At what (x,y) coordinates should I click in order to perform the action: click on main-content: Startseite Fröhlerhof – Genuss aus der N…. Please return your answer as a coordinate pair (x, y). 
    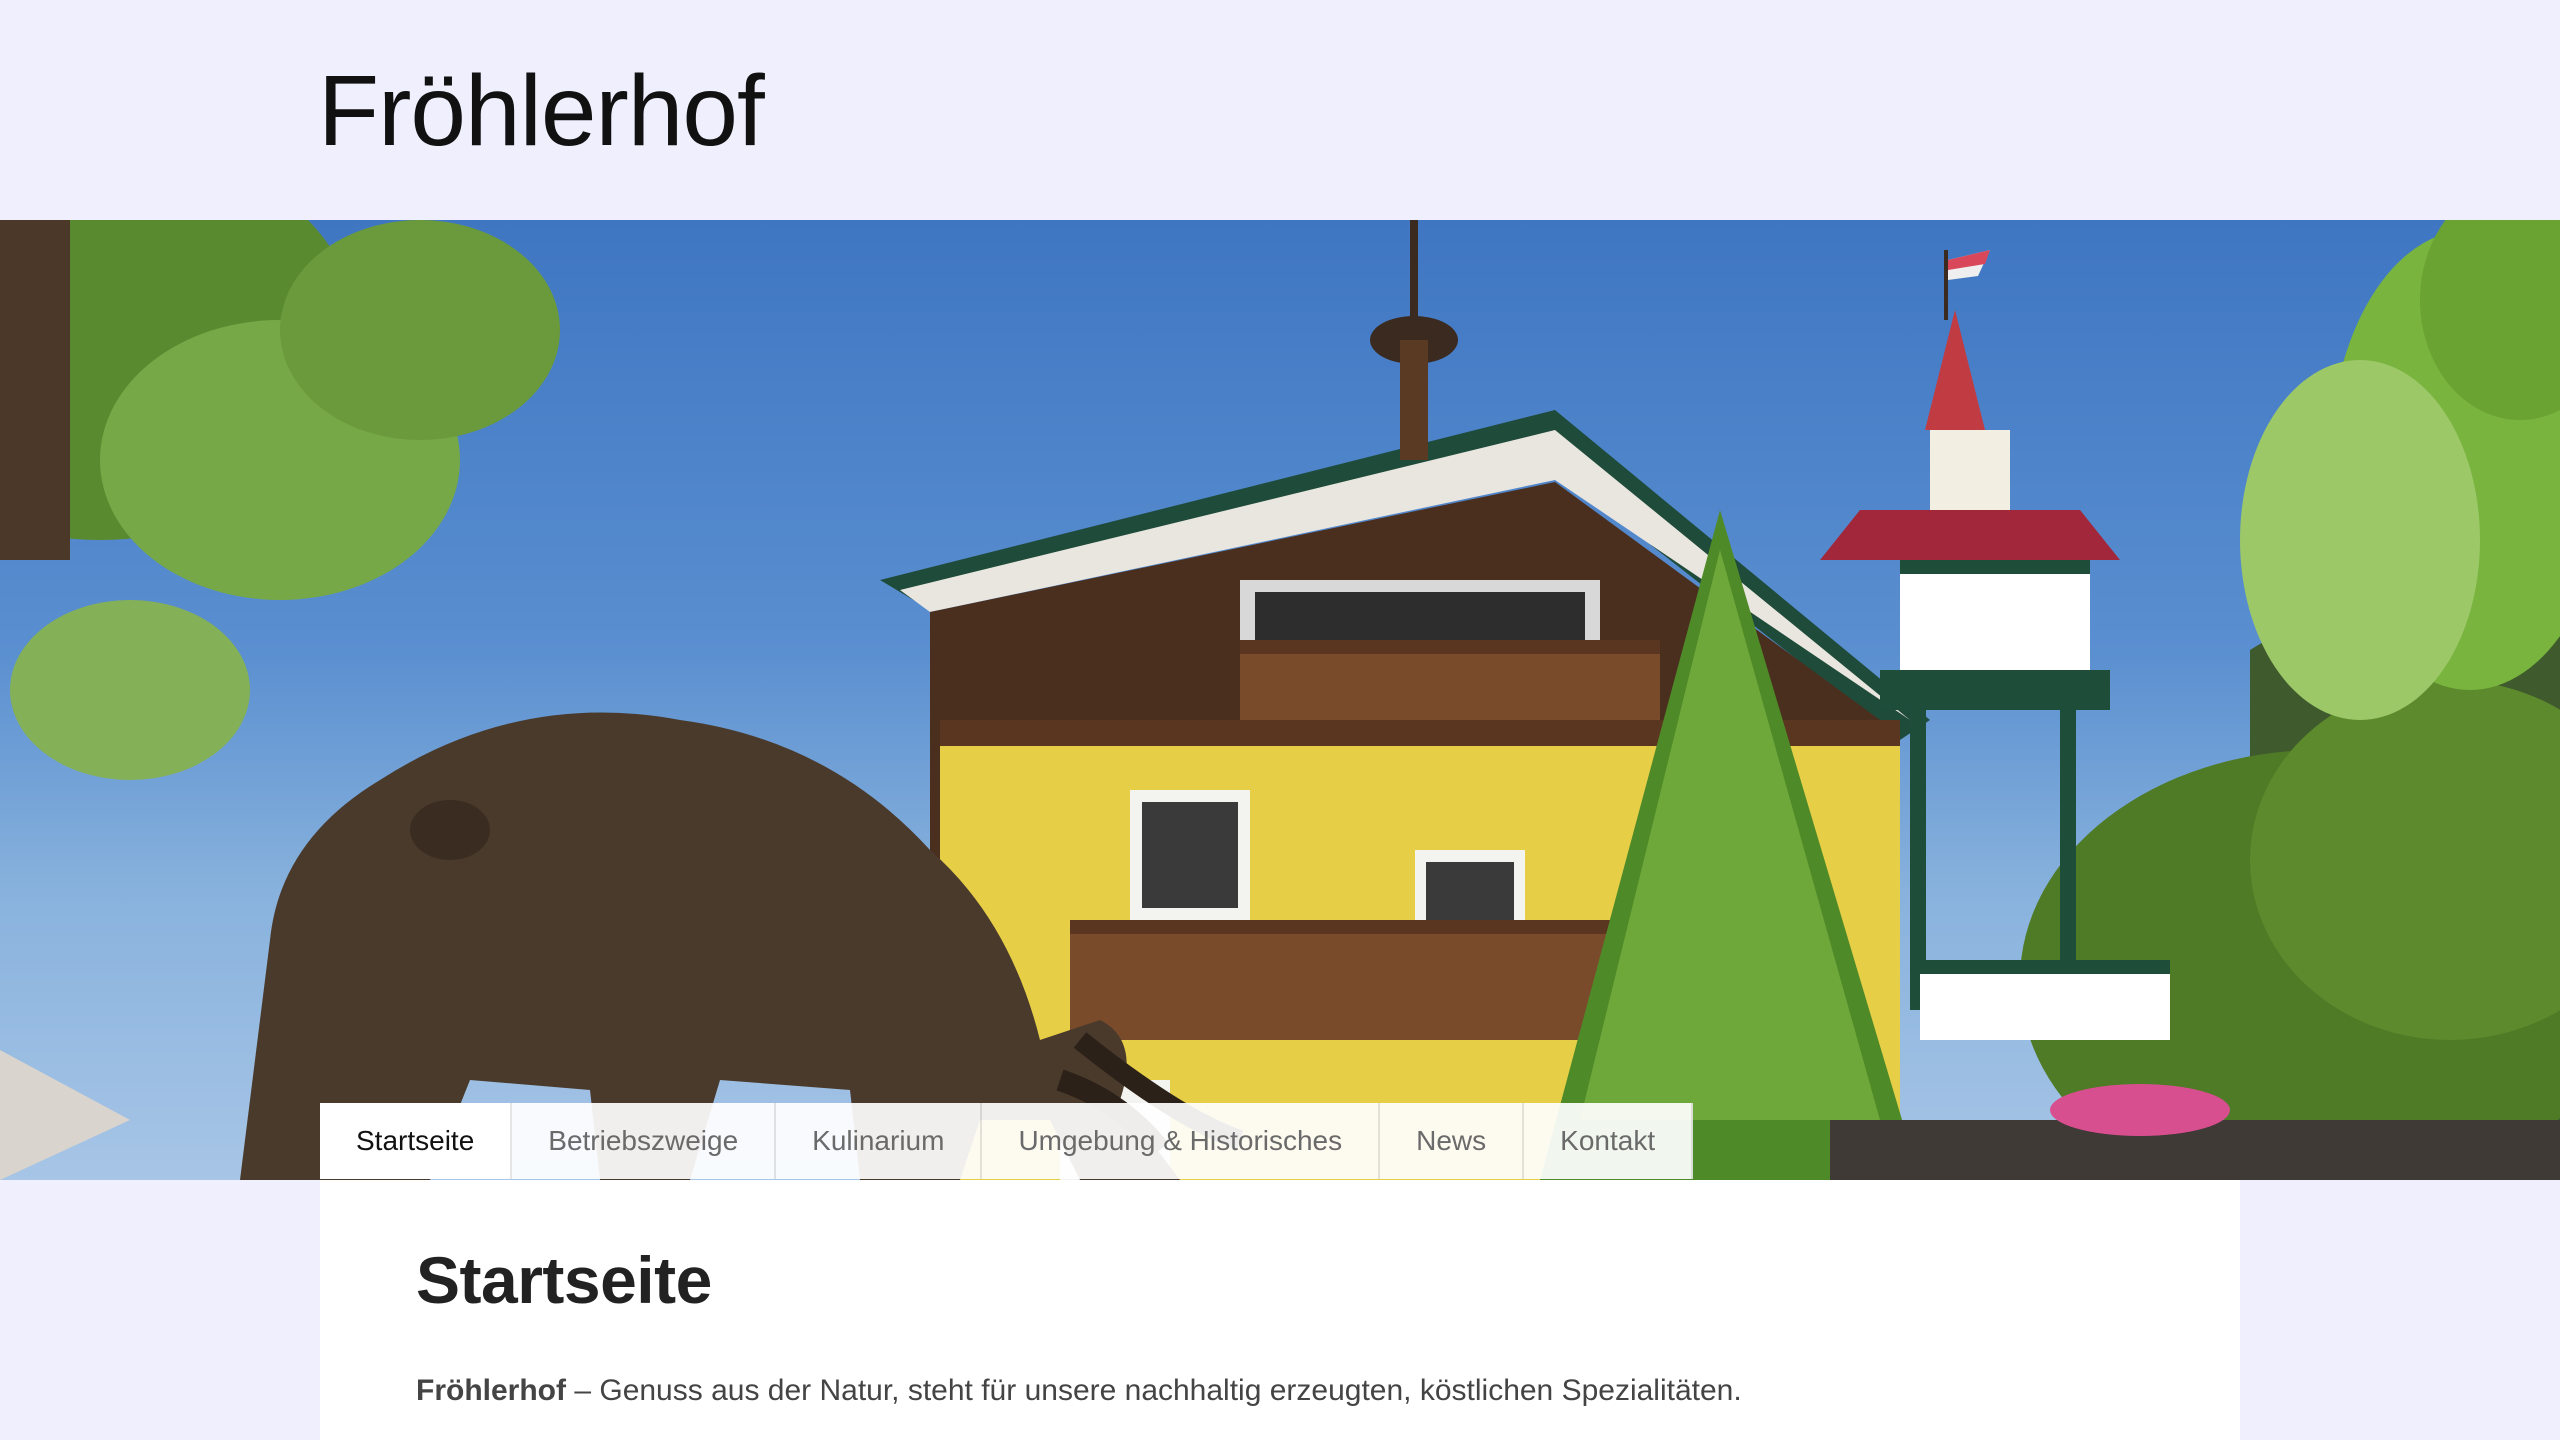
    Looking at the image, I should click on (1280, 1310).